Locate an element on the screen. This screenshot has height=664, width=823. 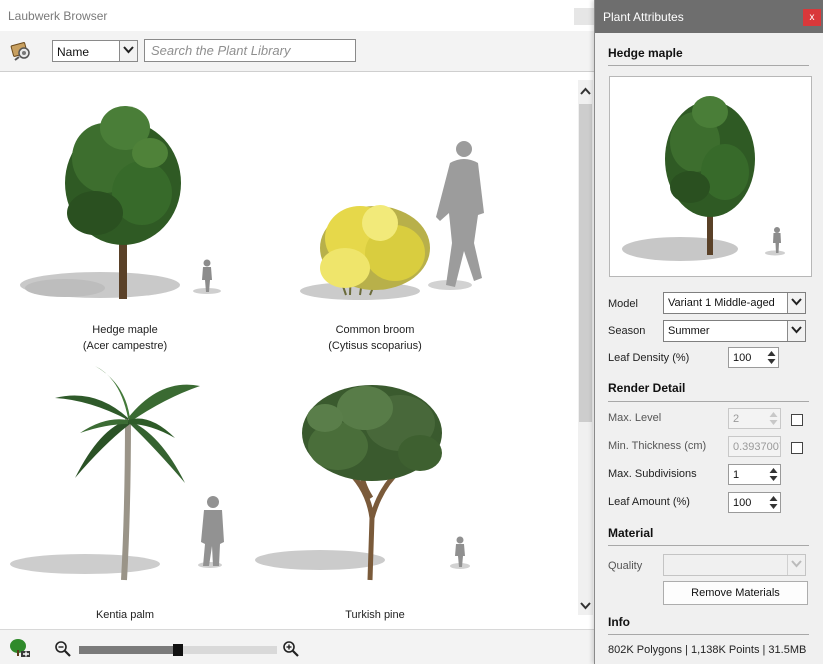
material-heading: Material is located at coordinates (631, 533).